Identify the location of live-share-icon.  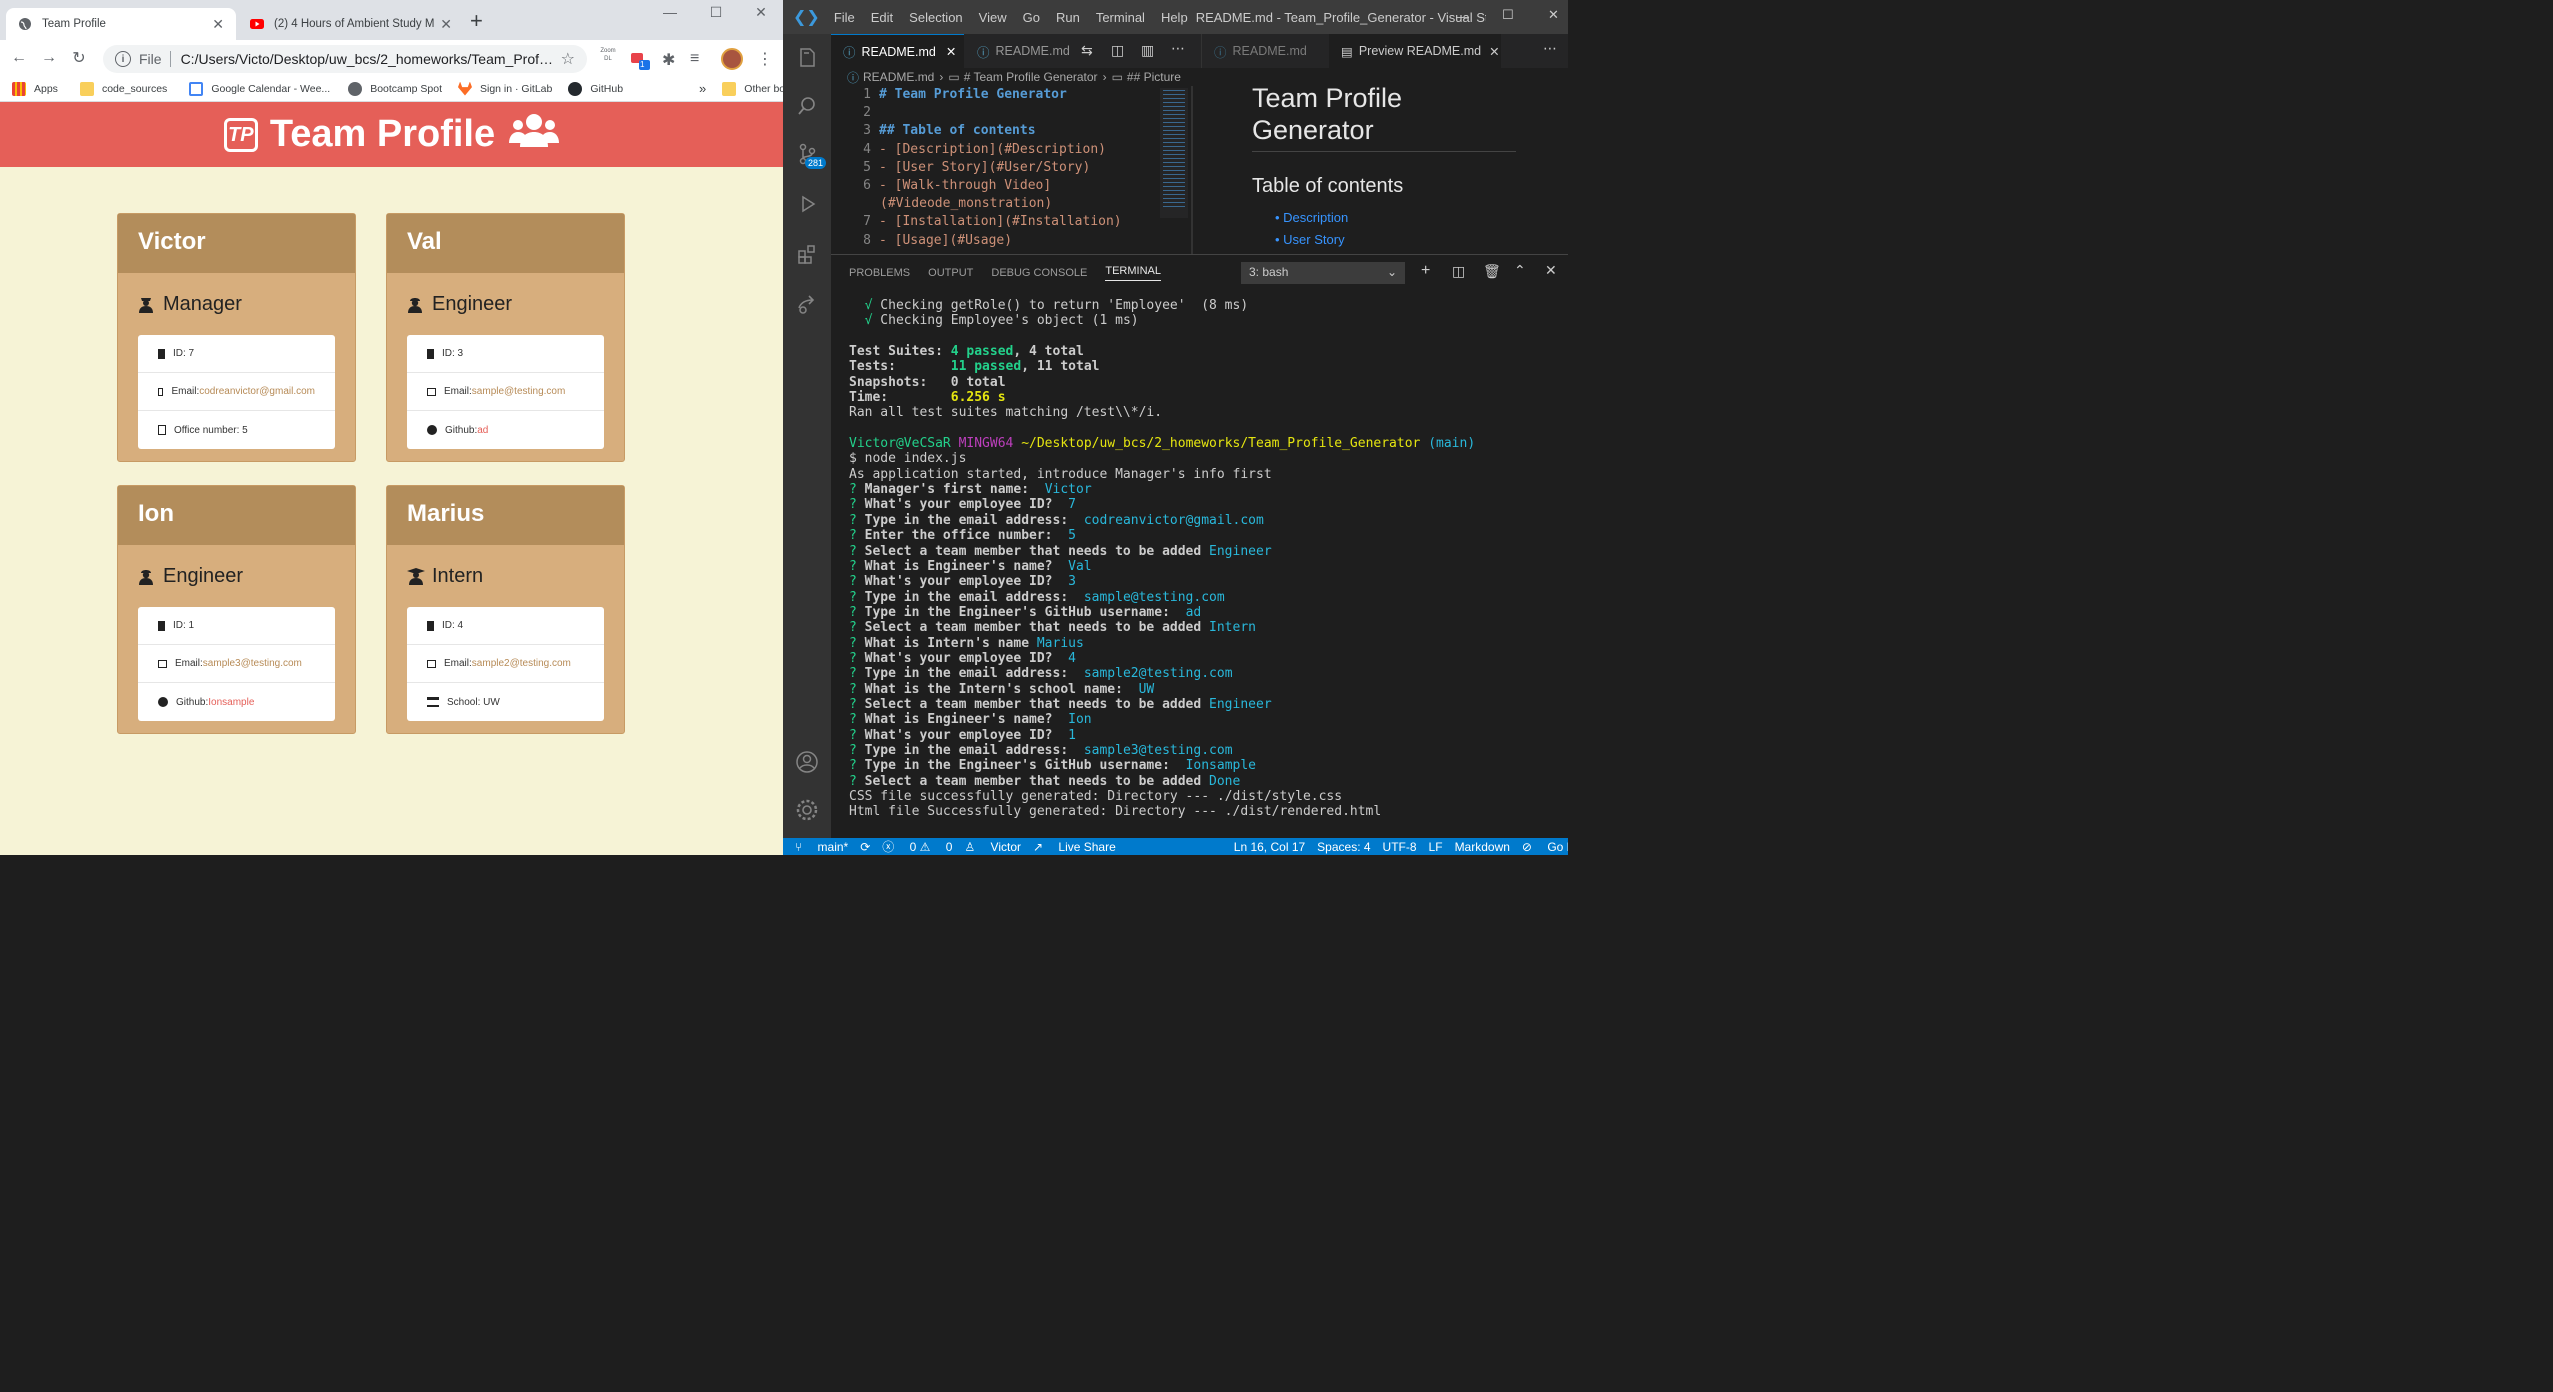
(807, 304).